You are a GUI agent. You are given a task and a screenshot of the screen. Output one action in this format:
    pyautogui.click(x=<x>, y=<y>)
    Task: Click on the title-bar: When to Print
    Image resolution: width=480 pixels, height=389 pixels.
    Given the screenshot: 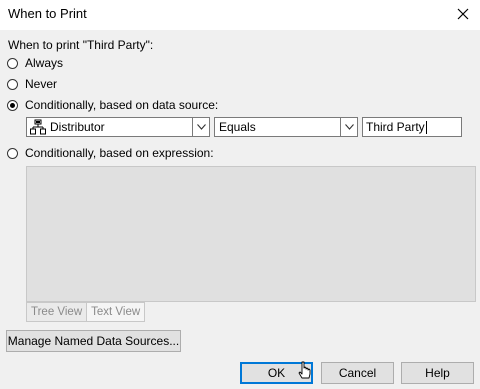 What is the action you would take?
    pyautogui.click(x=240, y=15)
    